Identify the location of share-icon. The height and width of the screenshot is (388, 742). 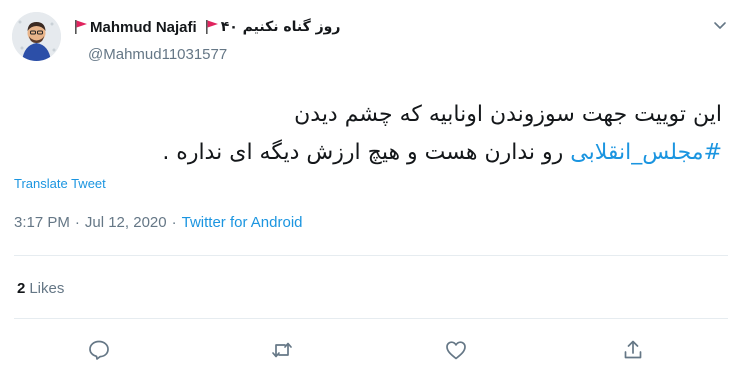
(633, 349).